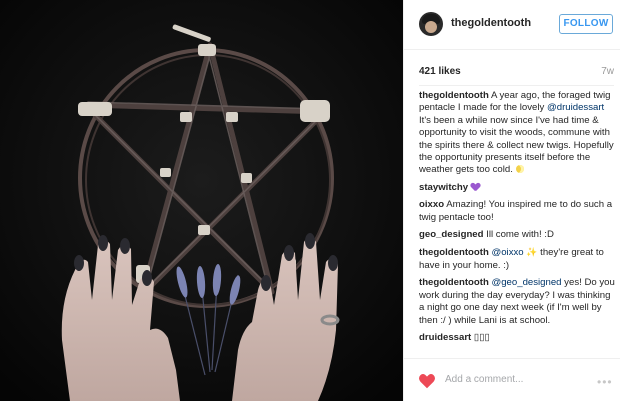 The width and height of the screenshot is (620, 401). What do you see at coordinates (526, 282) in the screenshot?
I see `mention-link: @geo_designed` at bounding box center [526, 282].